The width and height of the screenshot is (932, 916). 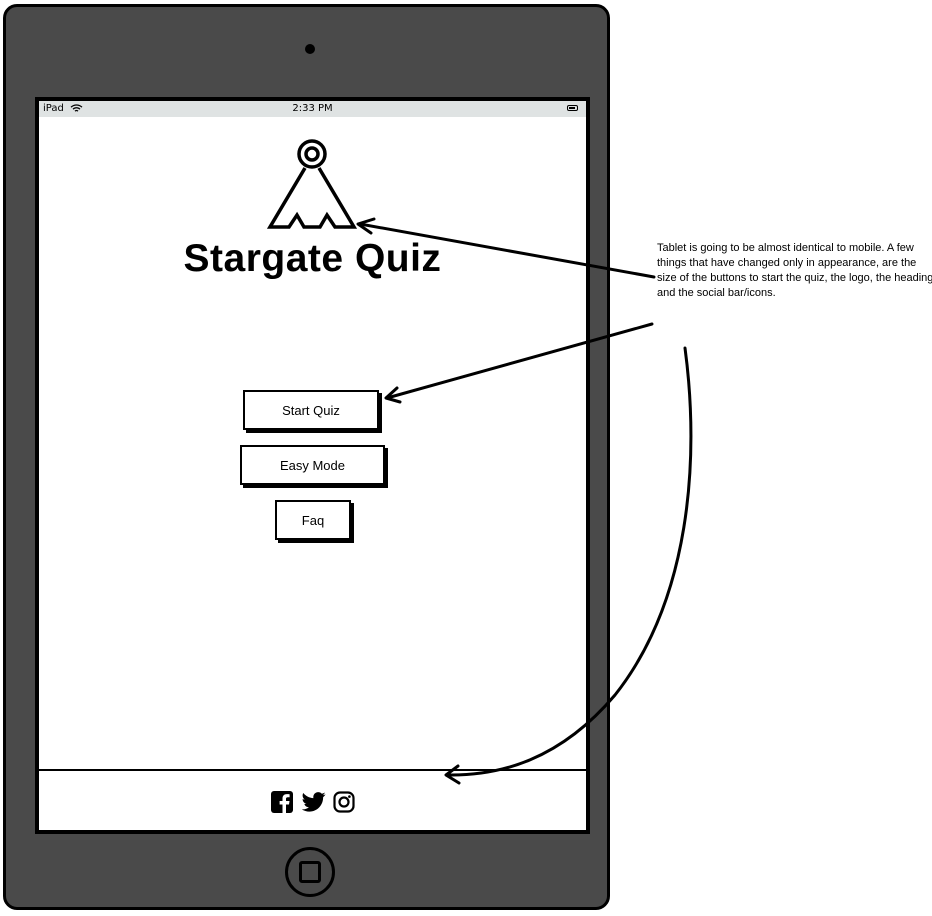 I want to click on faq-button: Faq, so click(x=313, y=520).